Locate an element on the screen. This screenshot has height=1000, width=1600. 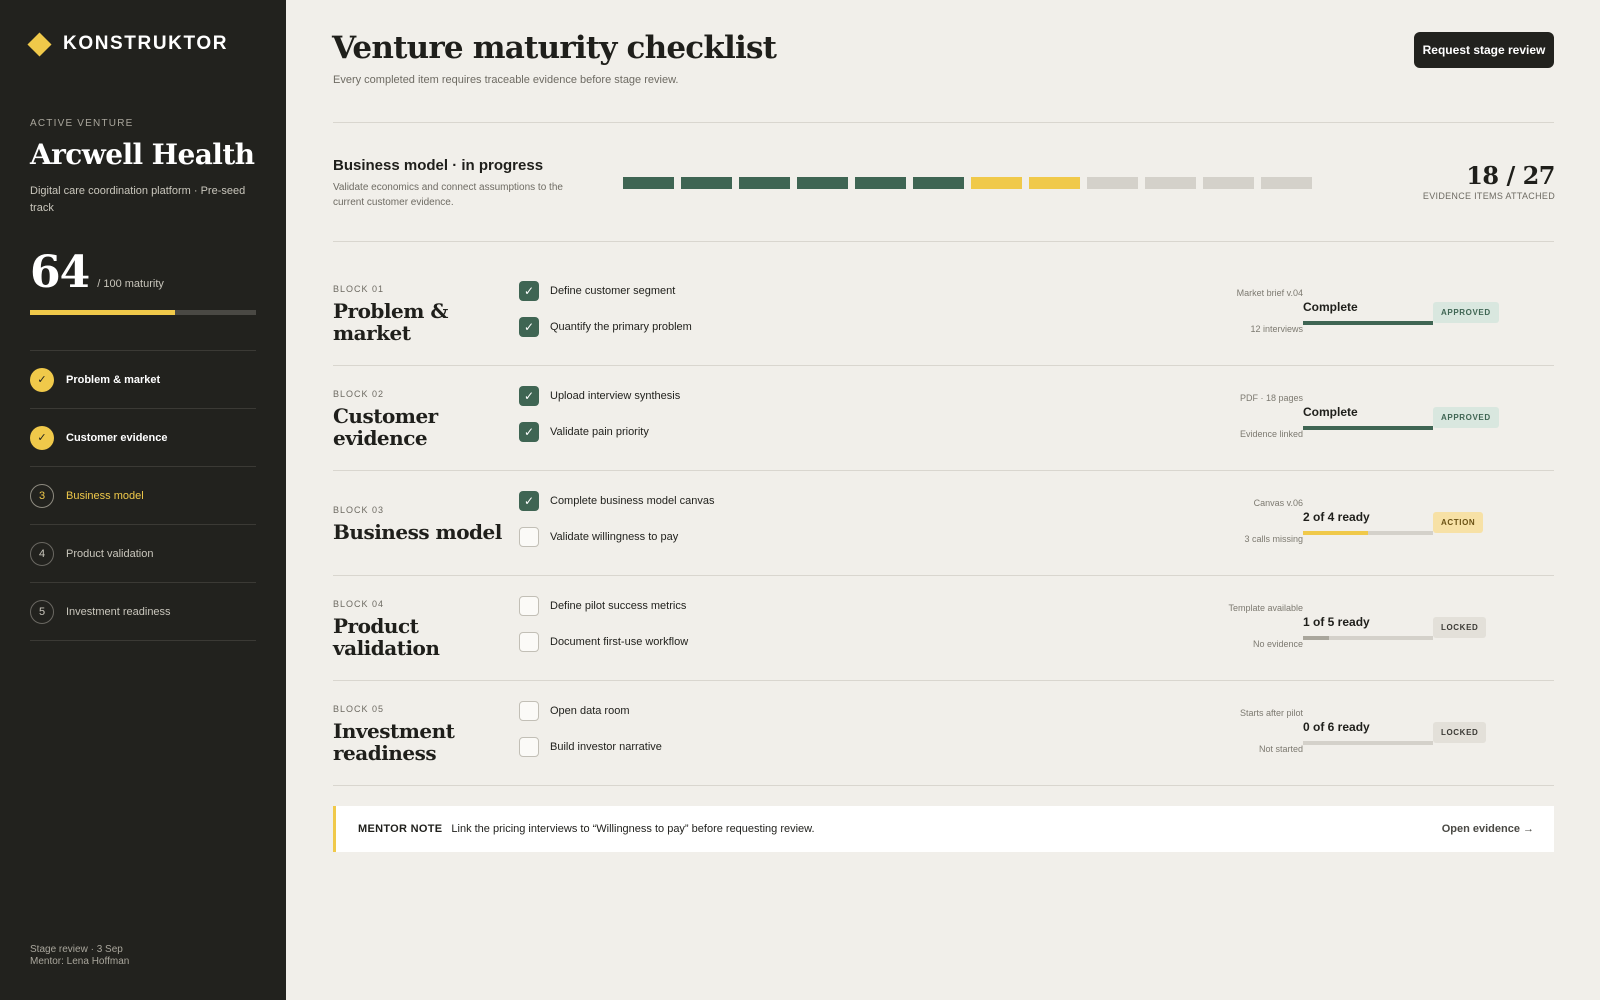
open-evidence-link: Open evidence → is located at coordinates (1488, 829).